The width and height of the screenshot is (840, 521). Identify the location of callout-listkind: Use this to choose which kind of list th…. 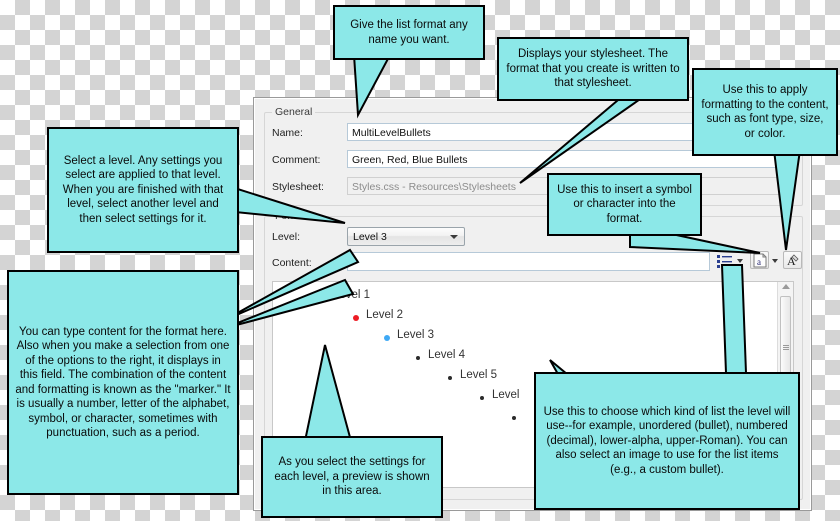
(667, 441).